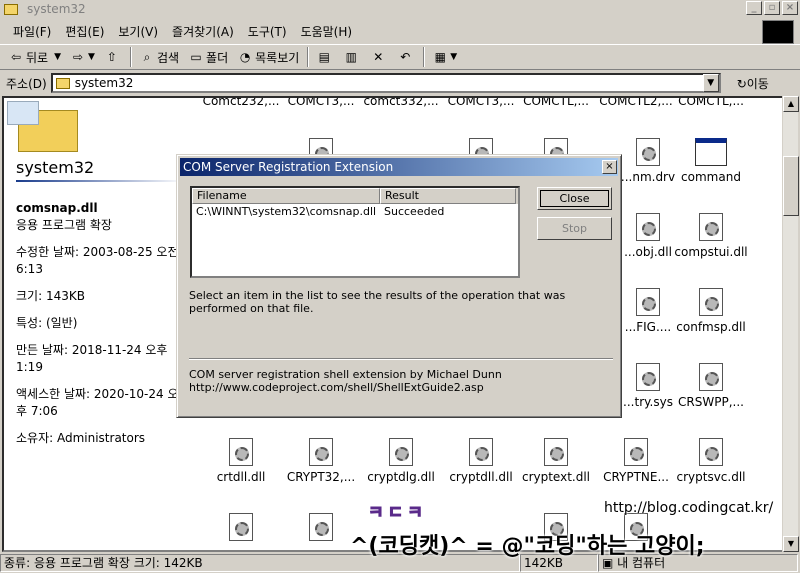 Image resolution: width=800 pixels, height=573 pixels. What do you see at coordinates (97, 402) in the screenshot?
I see `accessed-date: 액세스한 날짜: 2020-10-24 오후 7:06` at bounding box center [97, 402].